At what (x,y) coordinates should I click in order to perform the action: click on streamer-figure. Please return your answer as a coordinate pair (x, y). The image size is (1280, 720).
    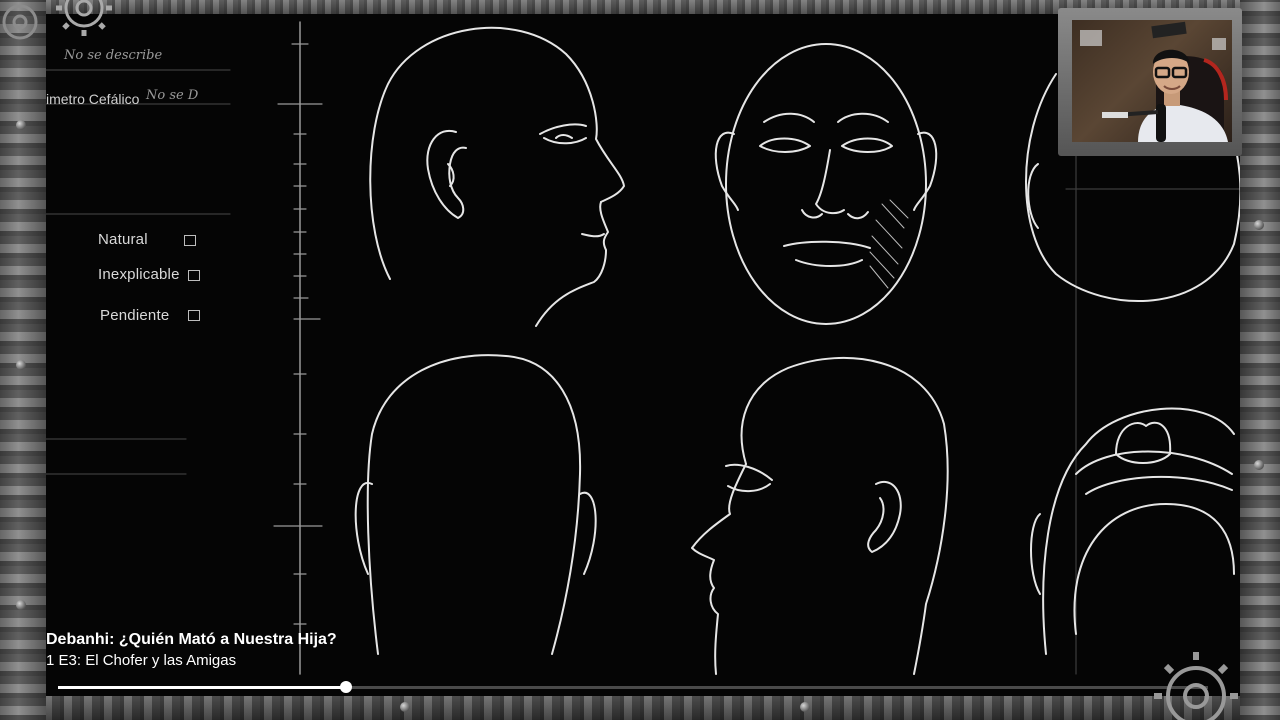
    Looking at the image, I should click on (1154, 81).